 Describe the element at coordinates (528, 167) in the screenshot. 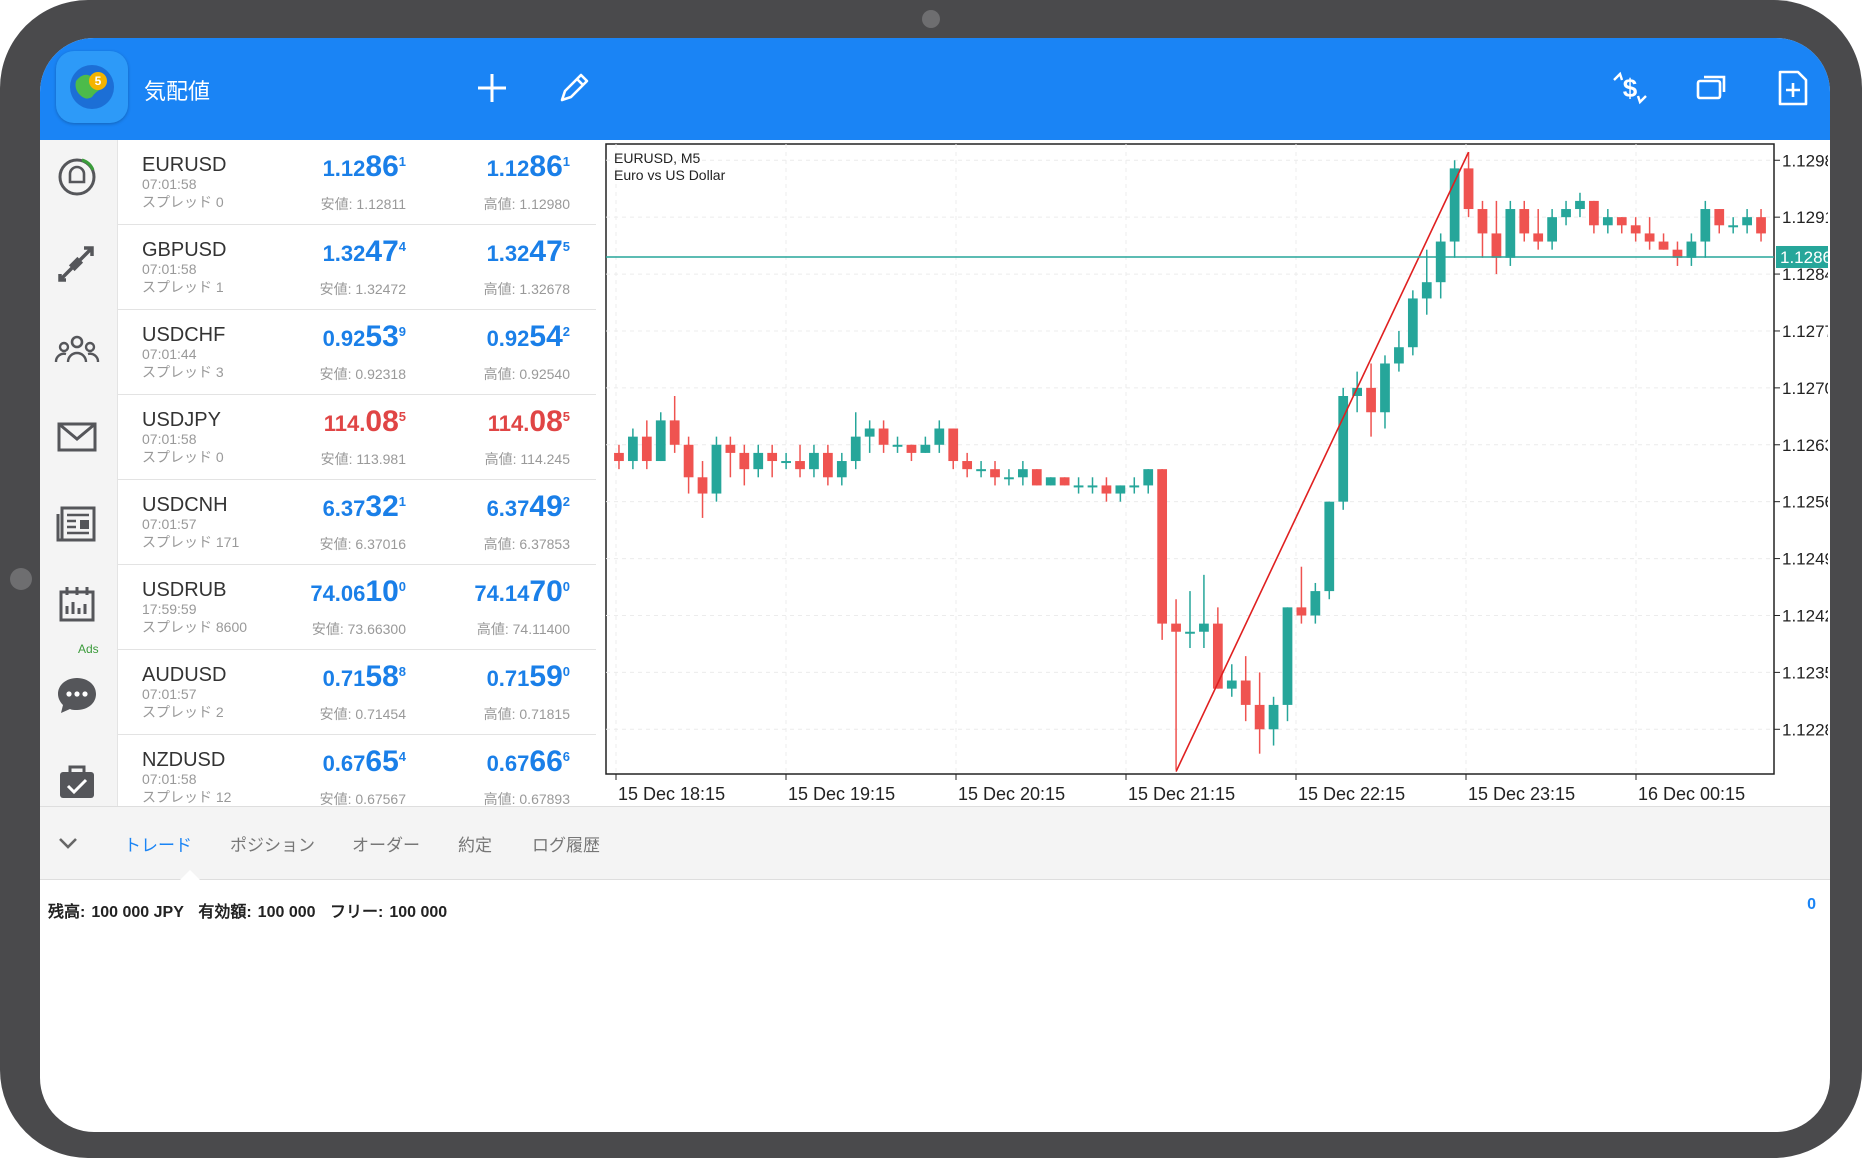

I see `ask-price: 1.12861` at that location.